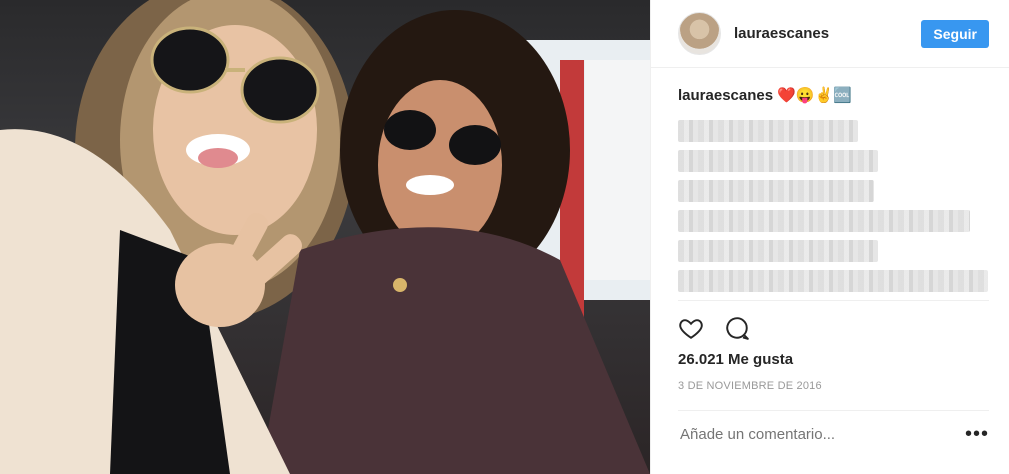  Describe the element at coordinates (750, 386) in the screenshot. I see `post-date: 3 DE NOVIEMBRE DE 2016` at that location.